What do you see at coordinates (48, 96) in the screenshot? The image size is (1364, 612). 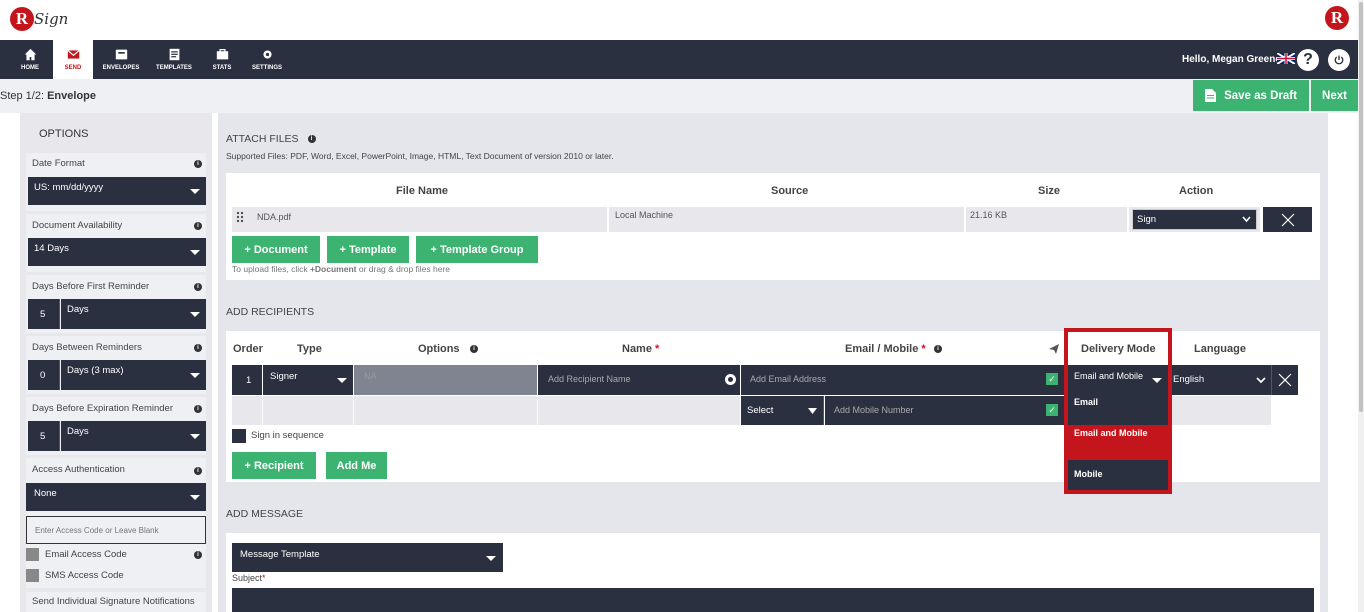 I see `step-title: Step 1/2: Envelope` at bounding box center [48, 96].